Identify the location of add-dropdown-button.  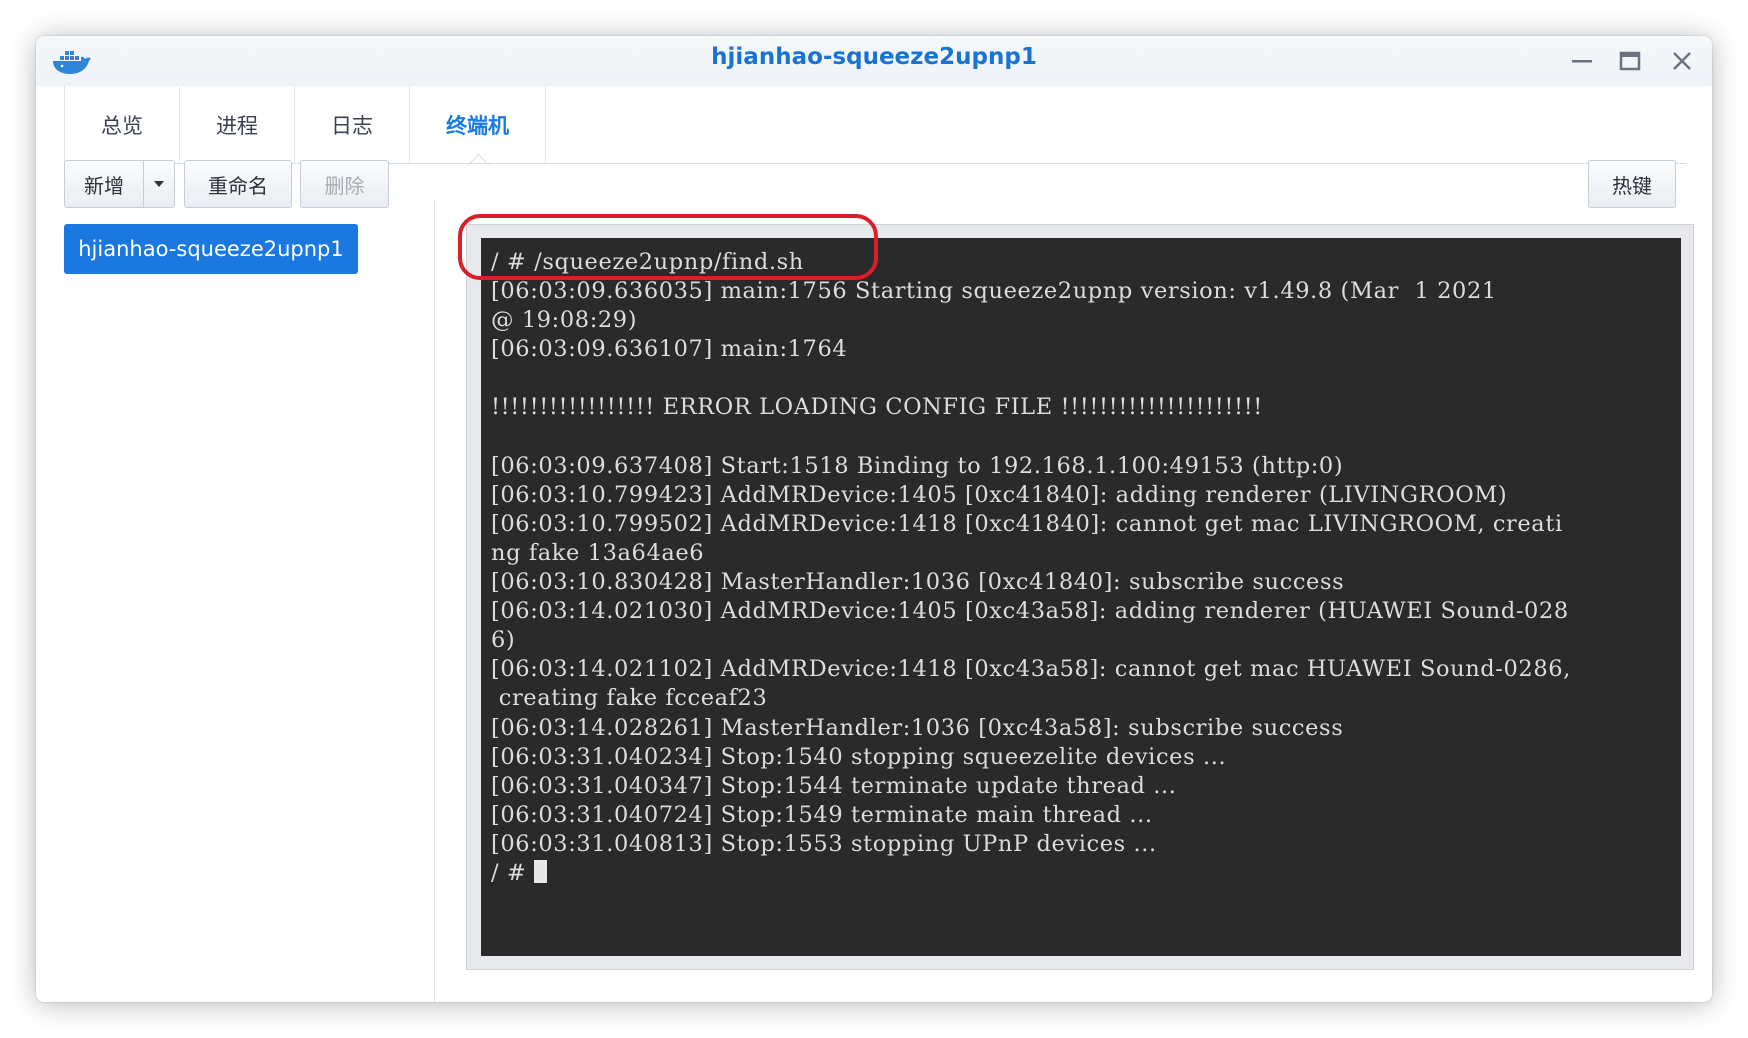
(159, 184).